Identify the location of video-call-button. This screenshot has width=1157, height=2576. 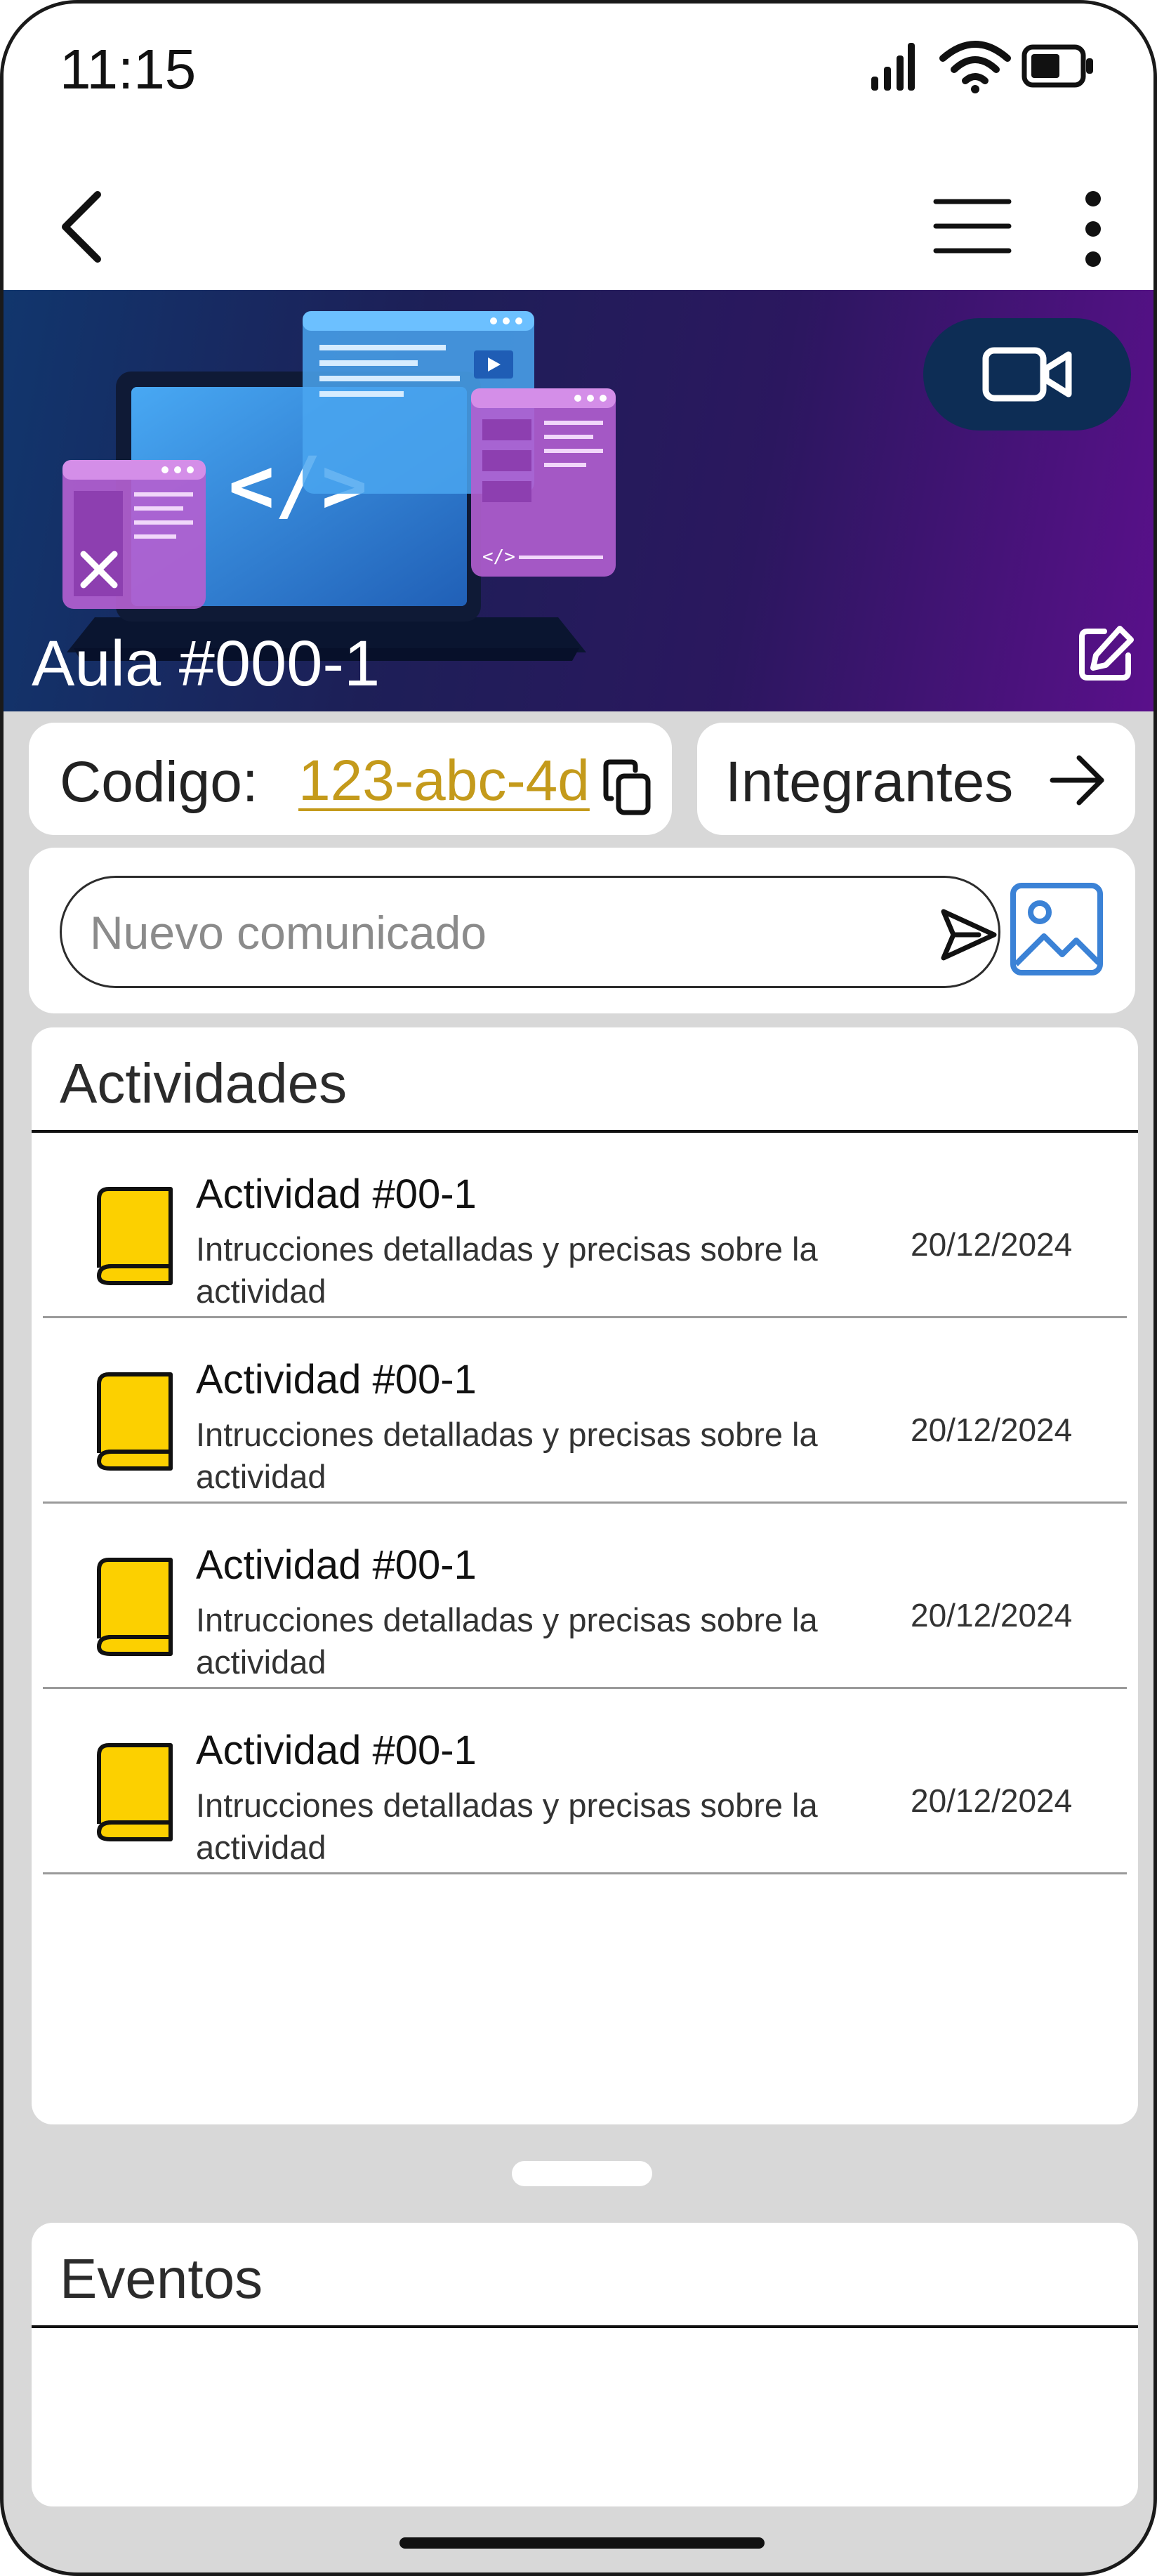
(1027, 374).